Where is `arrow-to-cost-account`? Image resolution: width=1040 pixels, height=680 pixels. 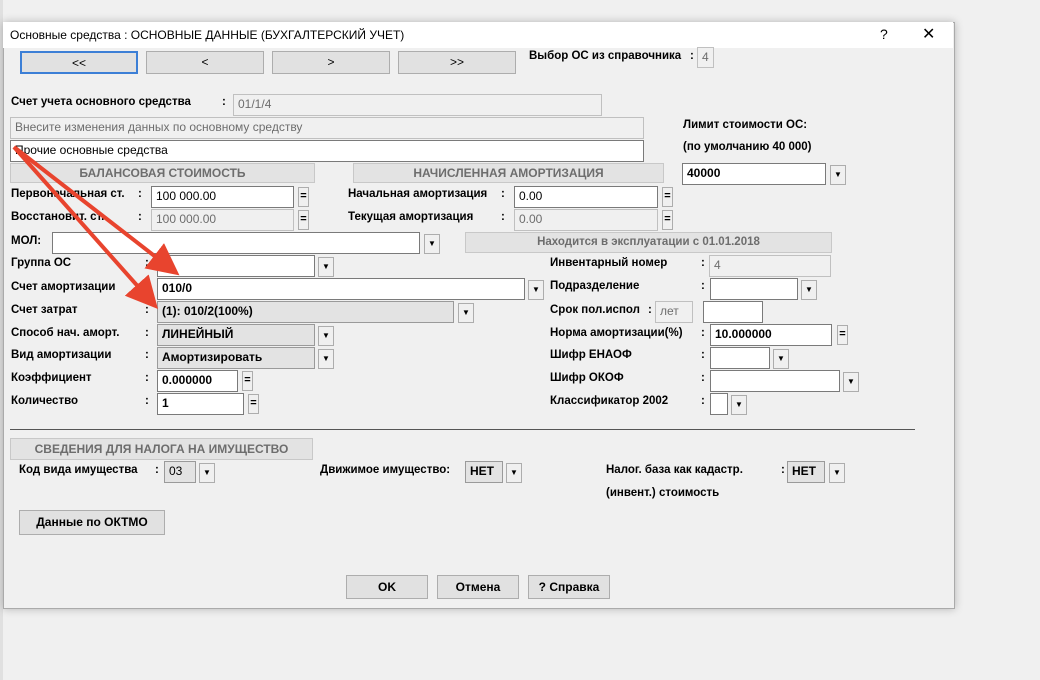
arrow-to-cost-account is located at coordinates (85, 227).